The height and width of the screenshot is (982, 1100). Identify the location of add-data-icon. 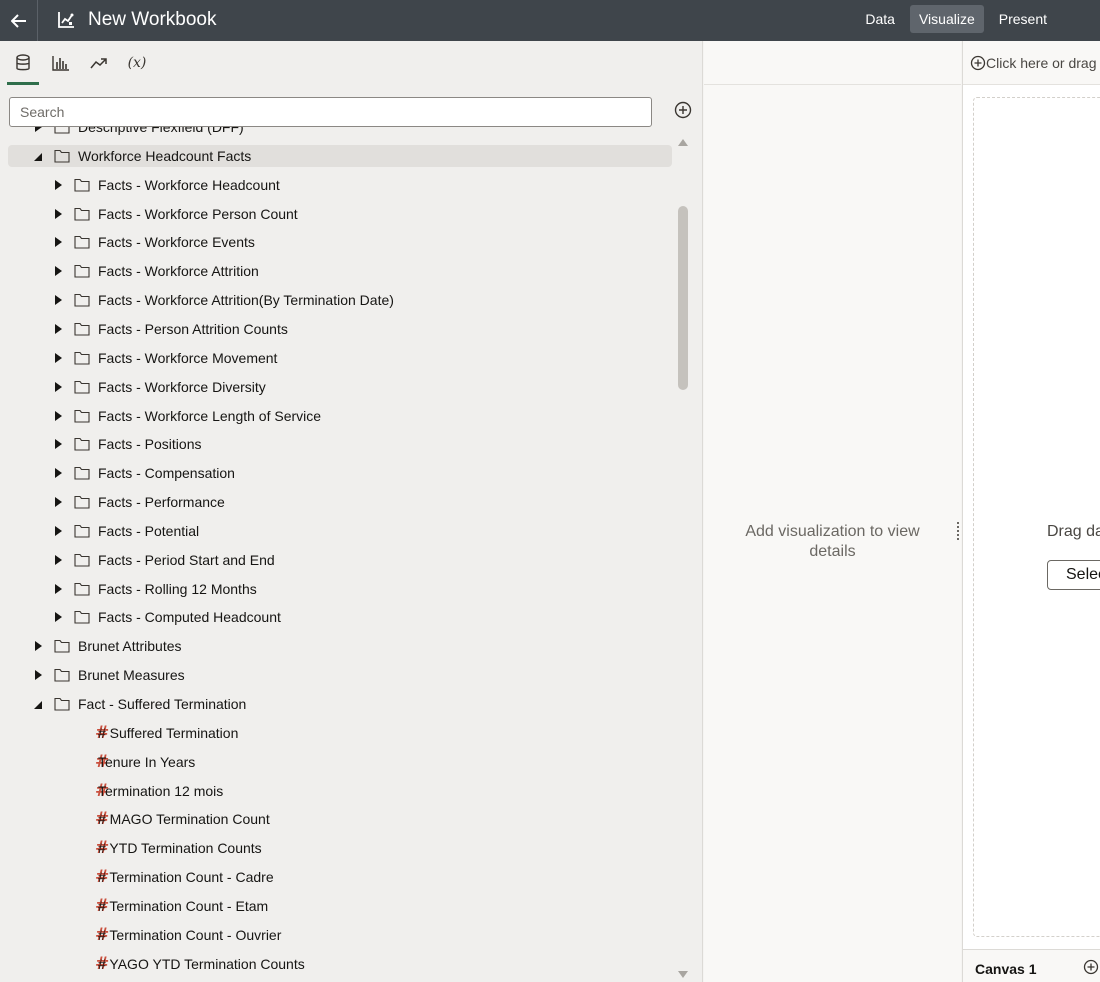
(683, 110).